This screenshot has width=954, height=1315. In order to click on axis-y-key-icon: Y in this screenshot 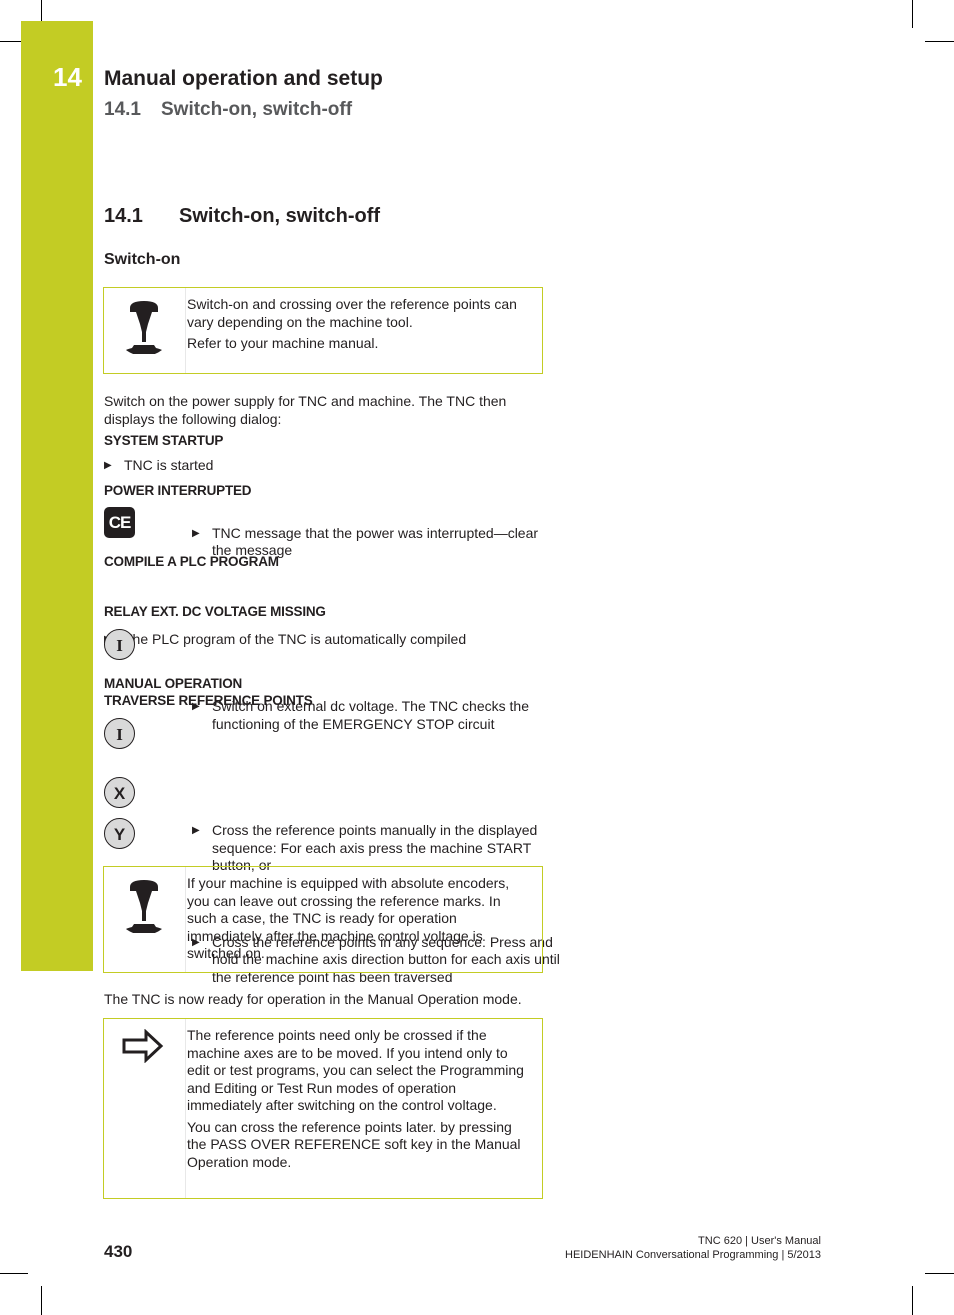, I will do `click(119, 833)`.